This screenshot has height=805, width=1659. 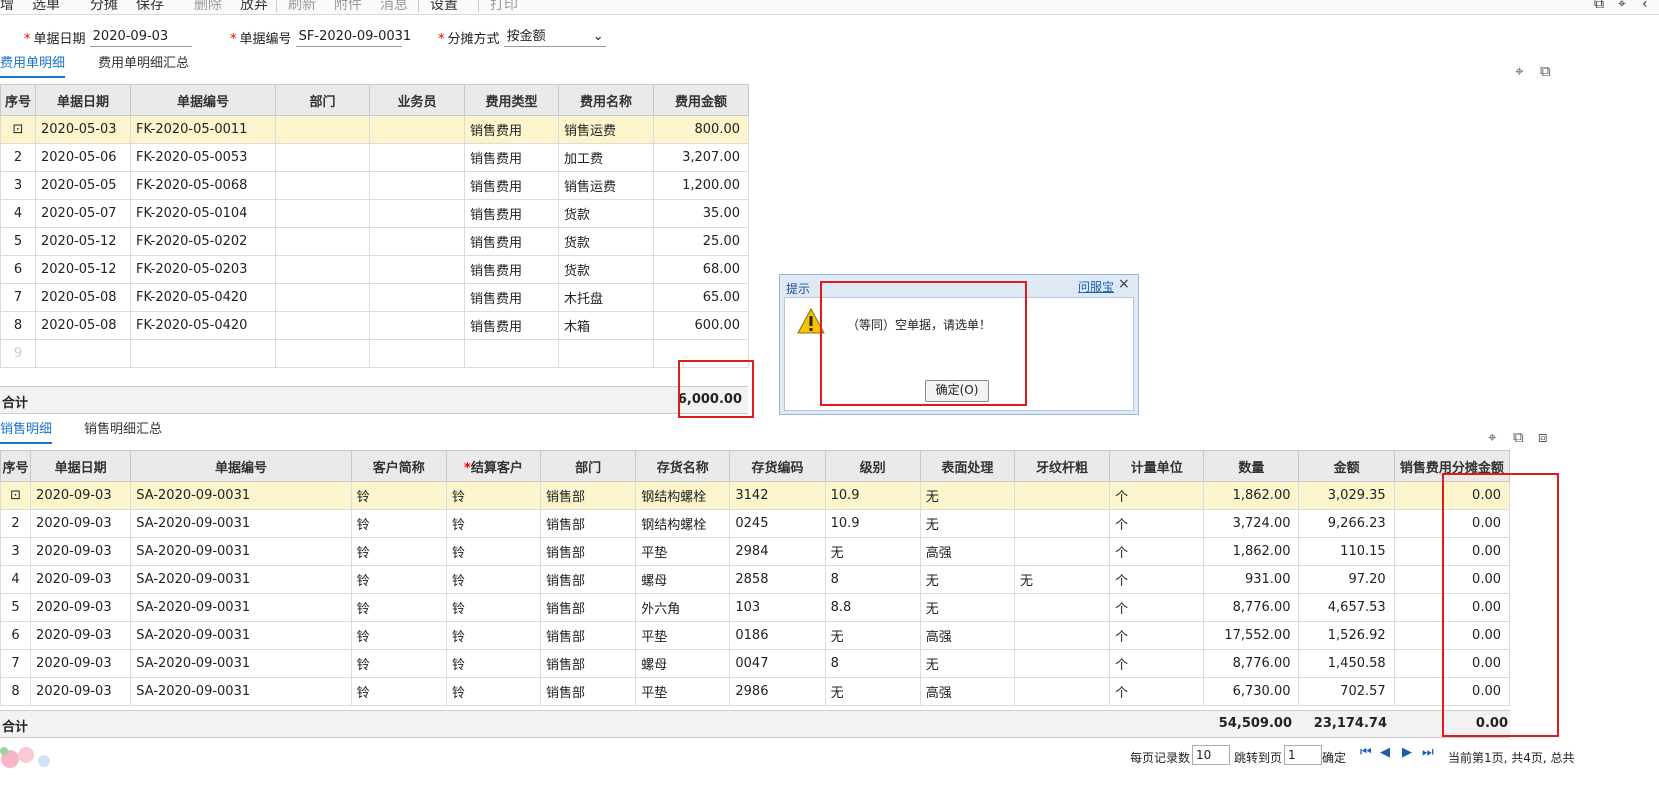 I want to click on preview-icon: ⧉, so click(x=1599, y=6).